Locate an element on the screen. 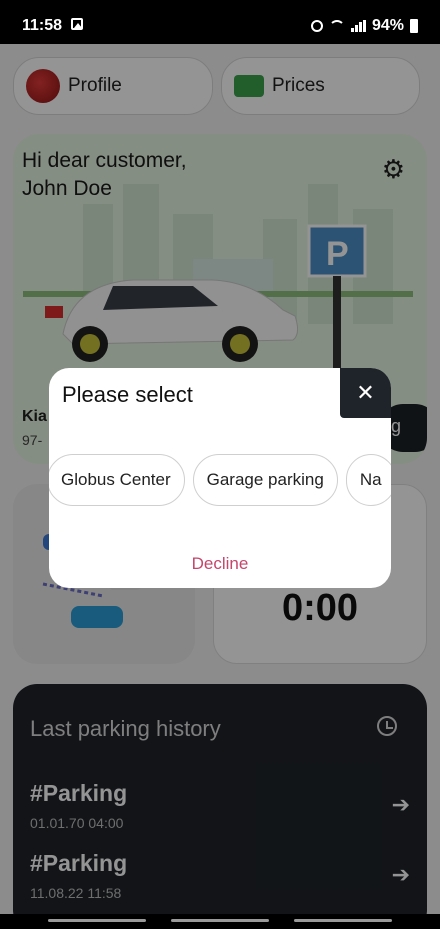 Image resolution: width=440 pixels, height=929 pixels. battery-percent: 94% is located at coordinates (387, 25).